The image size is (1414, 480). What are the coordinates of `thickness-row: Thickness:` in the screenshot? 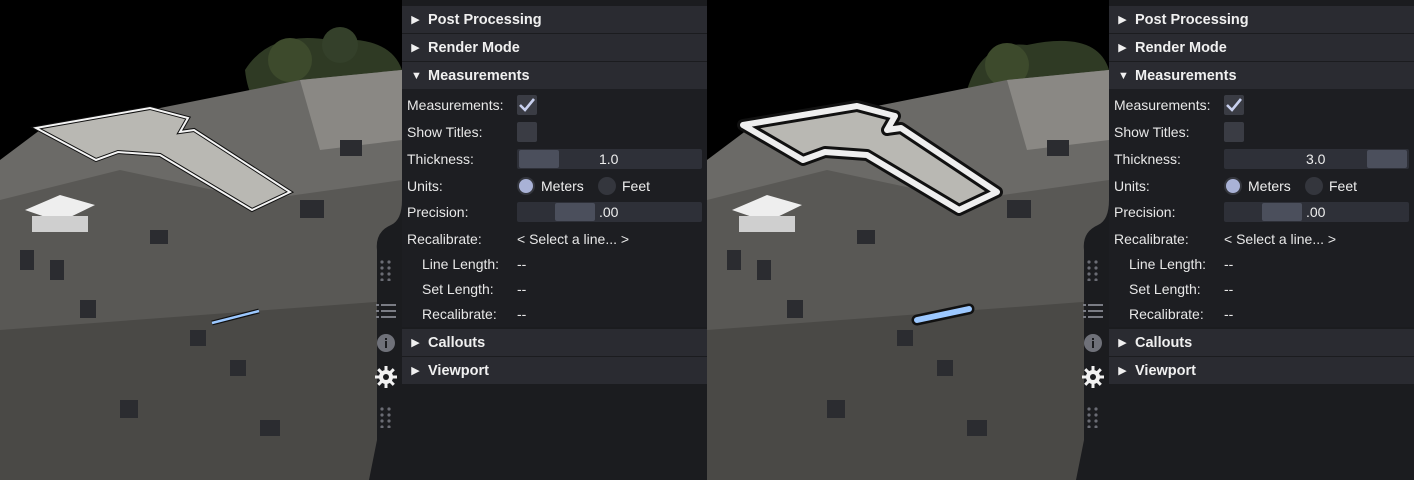 It's located at (1147, 159).